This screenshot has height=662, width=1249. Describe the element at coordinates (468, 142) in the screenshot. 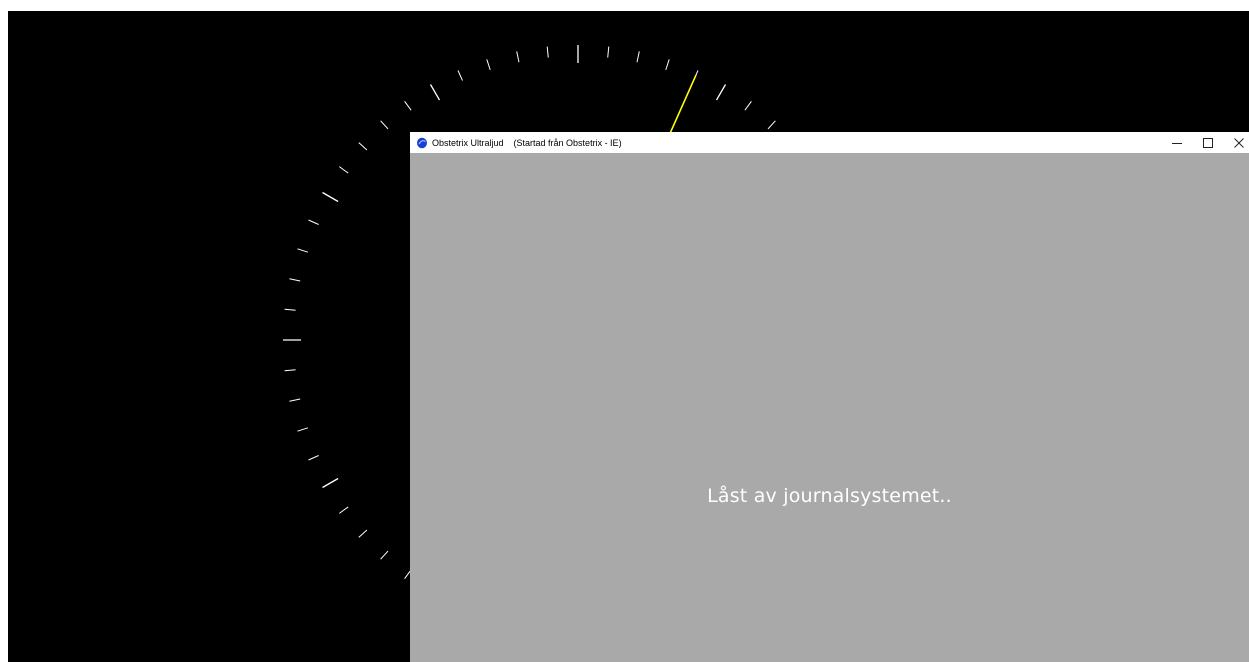

I see `window-title: Obstetrix Ultraljud` at that location.